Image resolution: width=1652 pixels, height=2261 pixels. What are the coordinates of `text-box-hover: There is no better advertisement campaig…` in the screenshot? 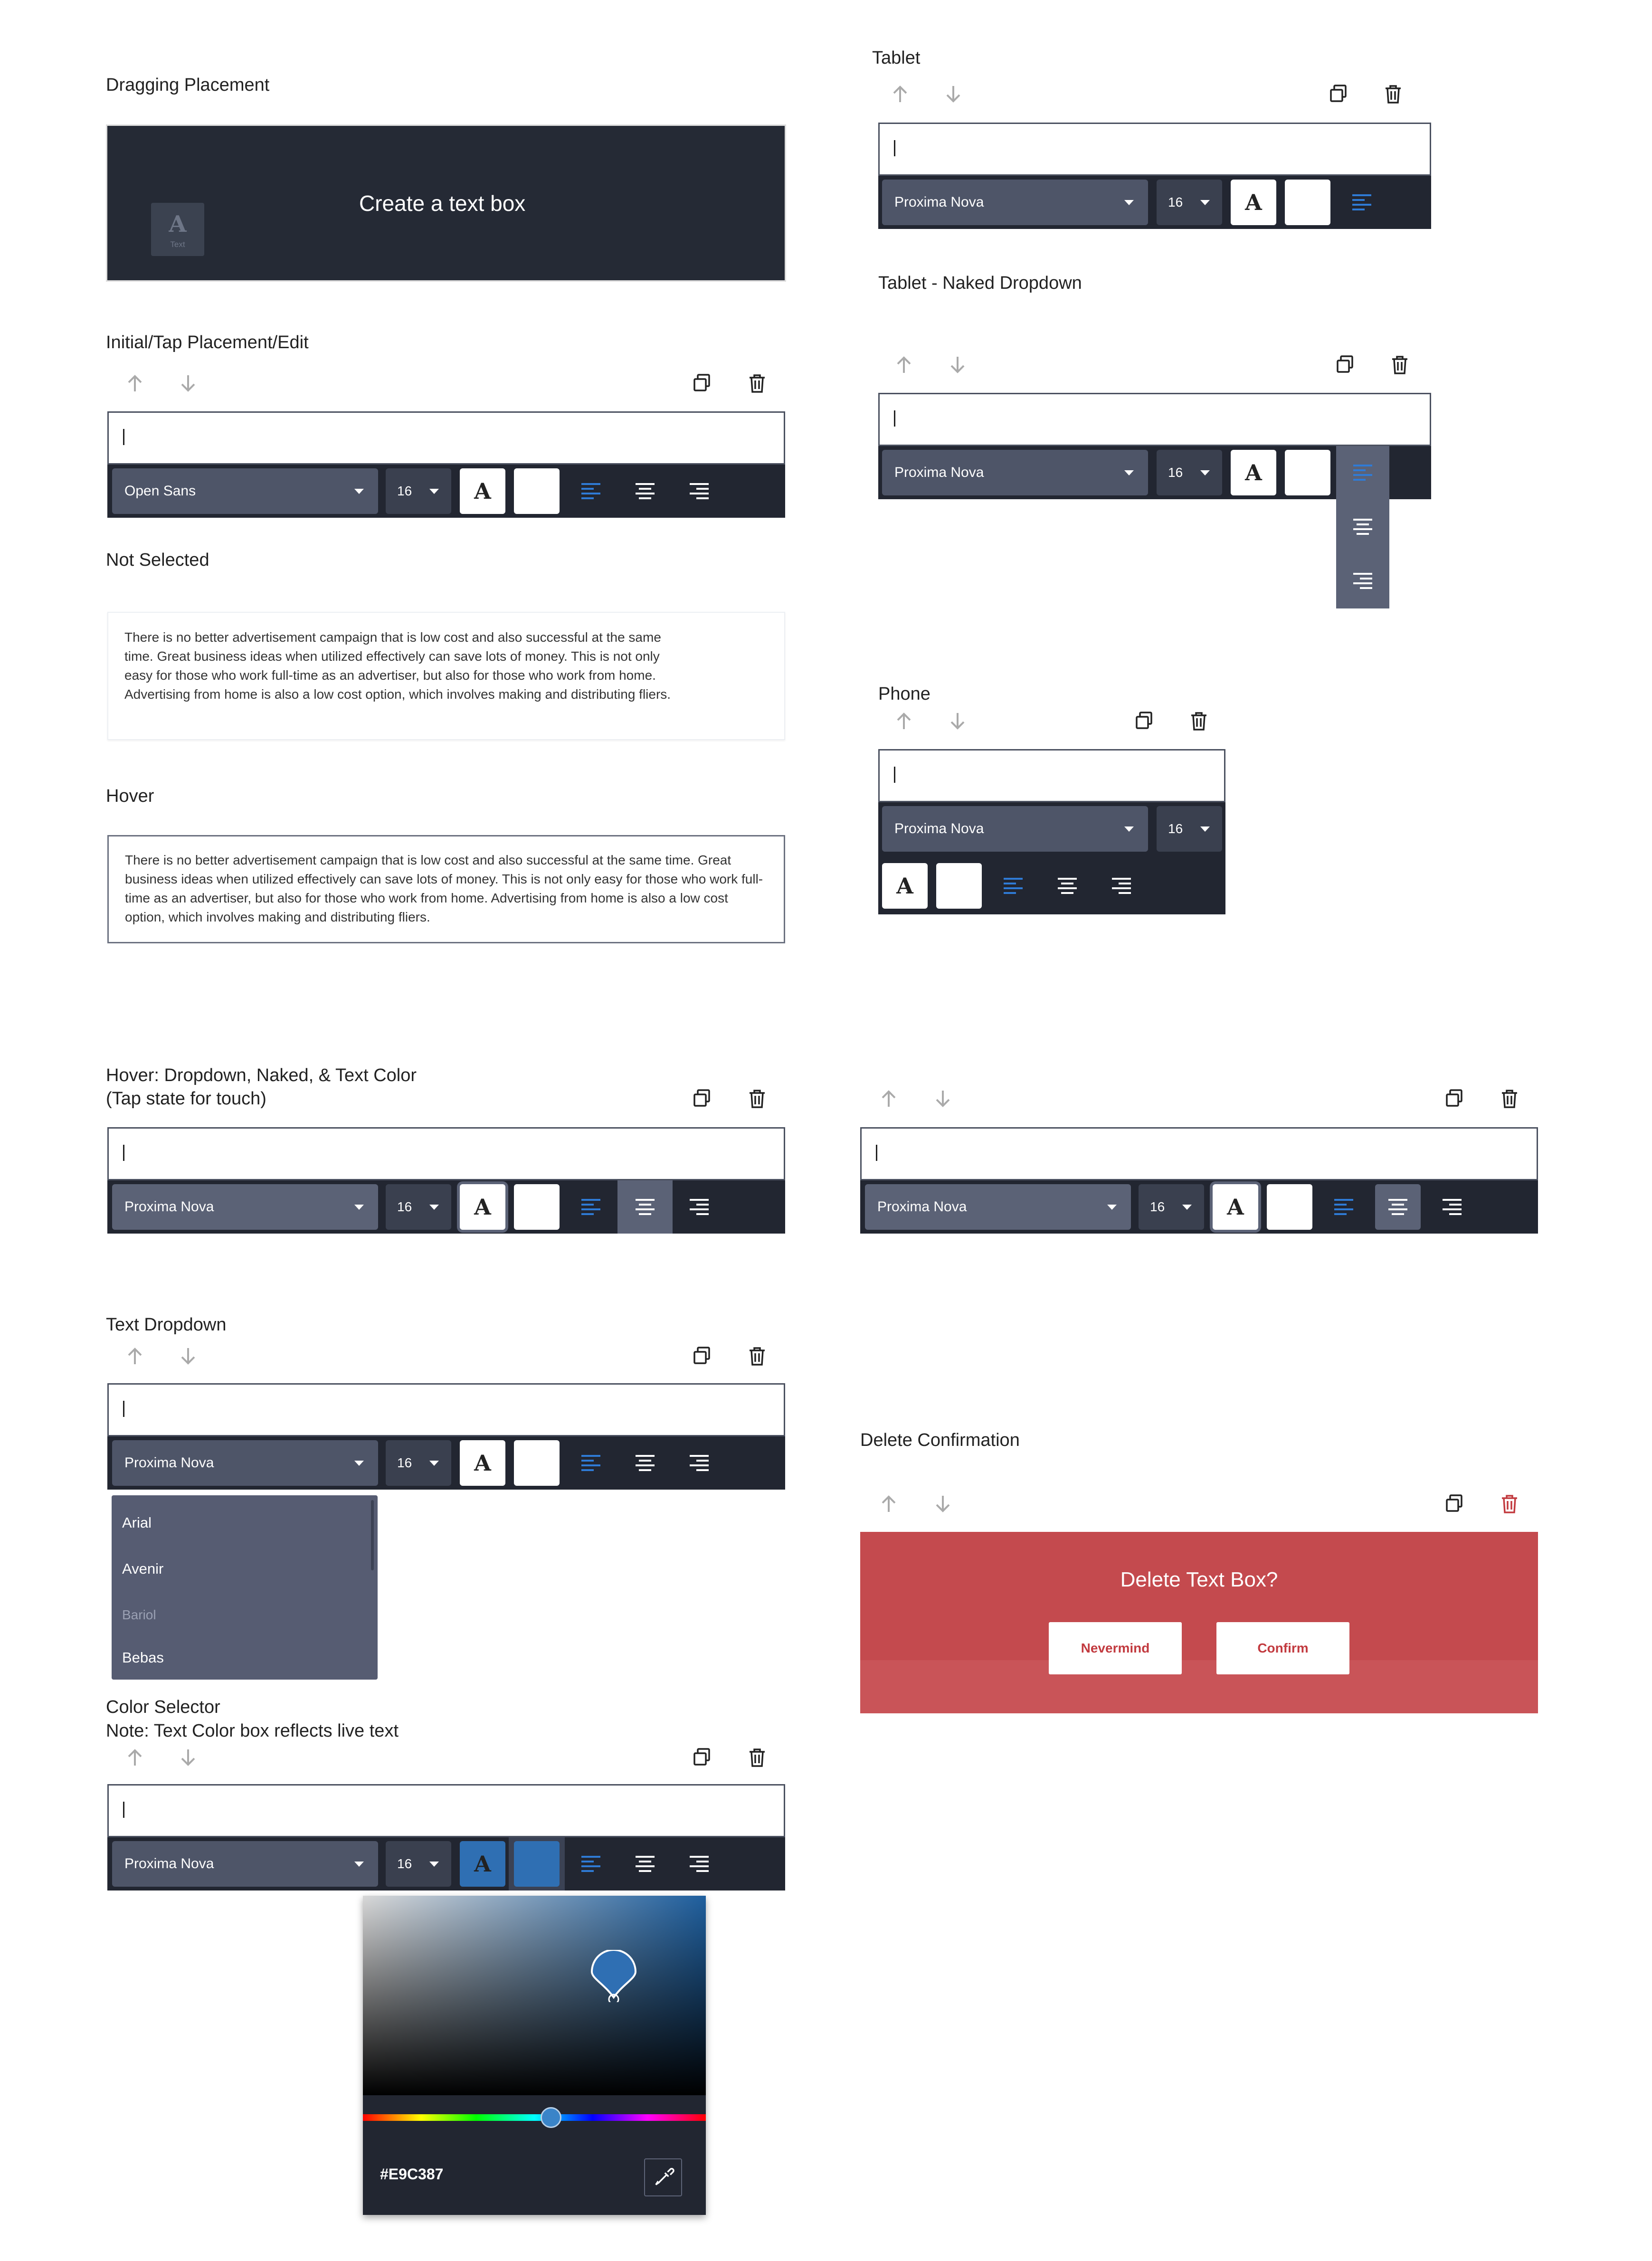 It's located at (446, 889).